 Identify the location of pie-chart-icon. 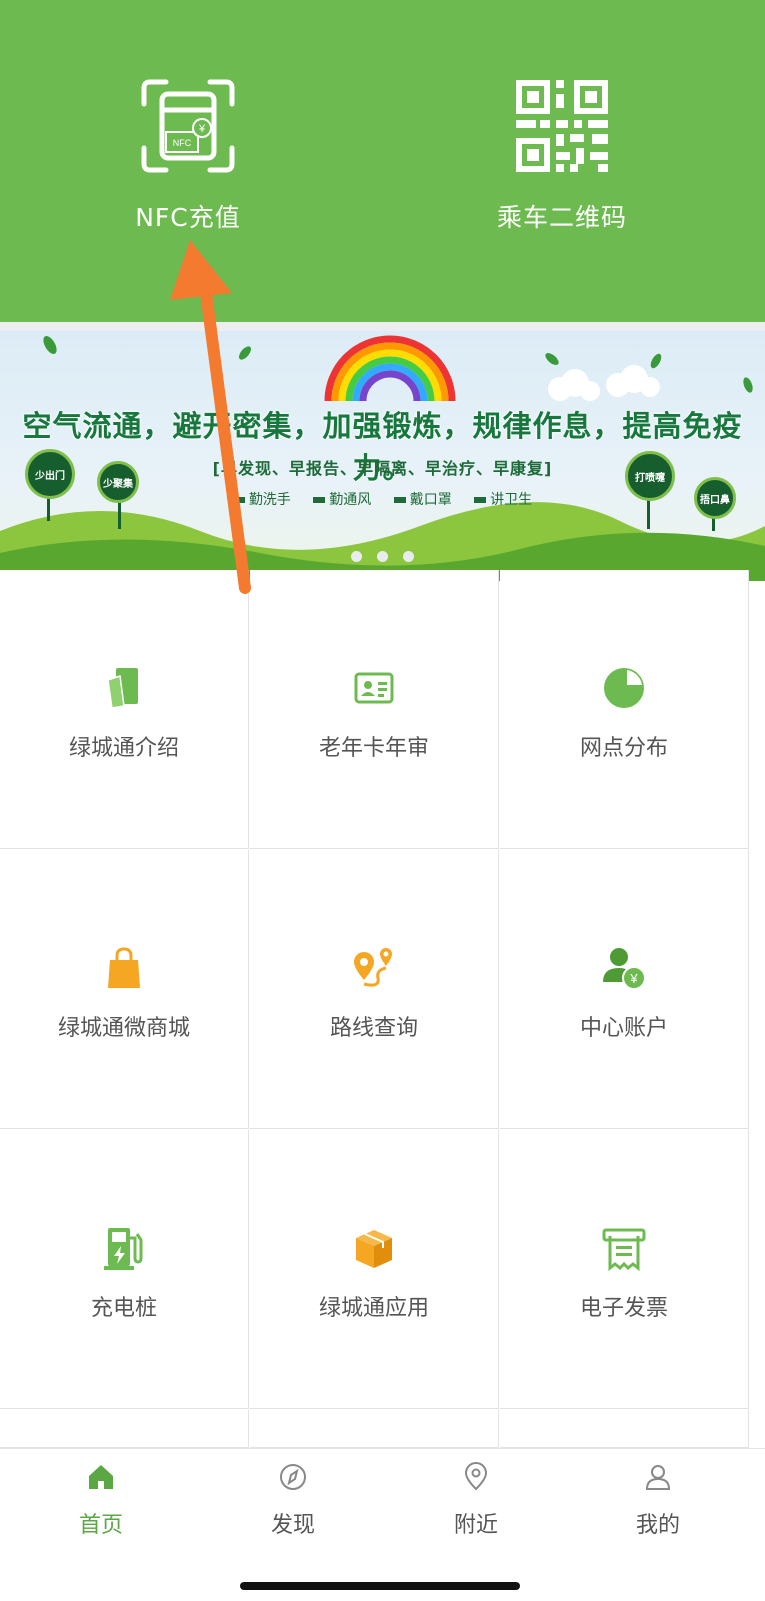
(624, 688).